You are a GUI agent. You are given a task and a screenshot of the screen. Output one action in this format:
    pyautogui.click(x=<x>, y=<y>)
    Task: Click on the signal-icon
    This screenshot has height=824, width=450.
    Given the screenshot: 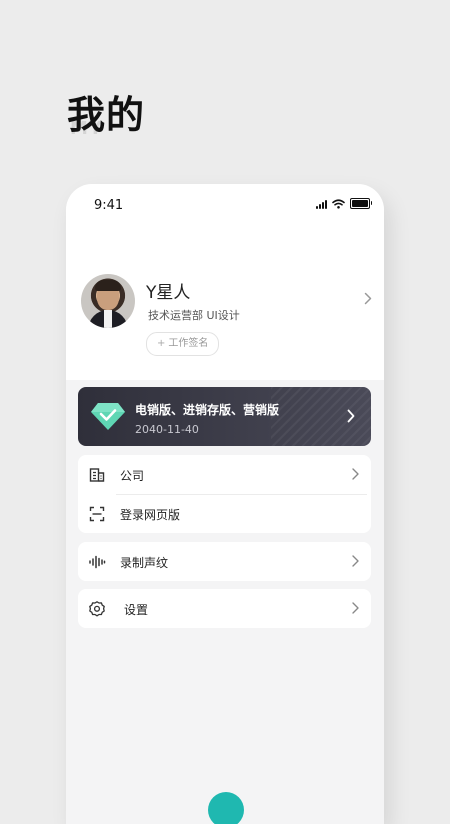 What is the action you would take?
    pyautogui.click(x=321, y=204)
    